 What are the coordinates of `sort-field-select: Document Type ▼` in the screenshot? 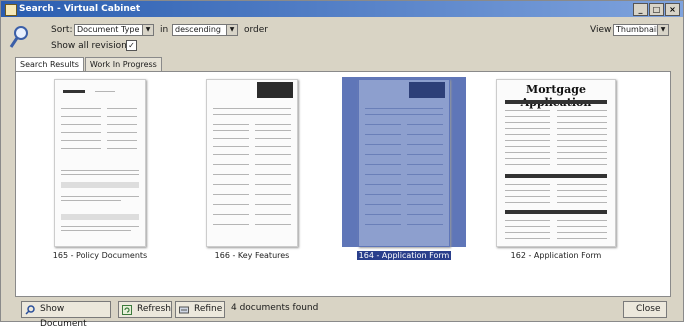 It's located at (114, 30).